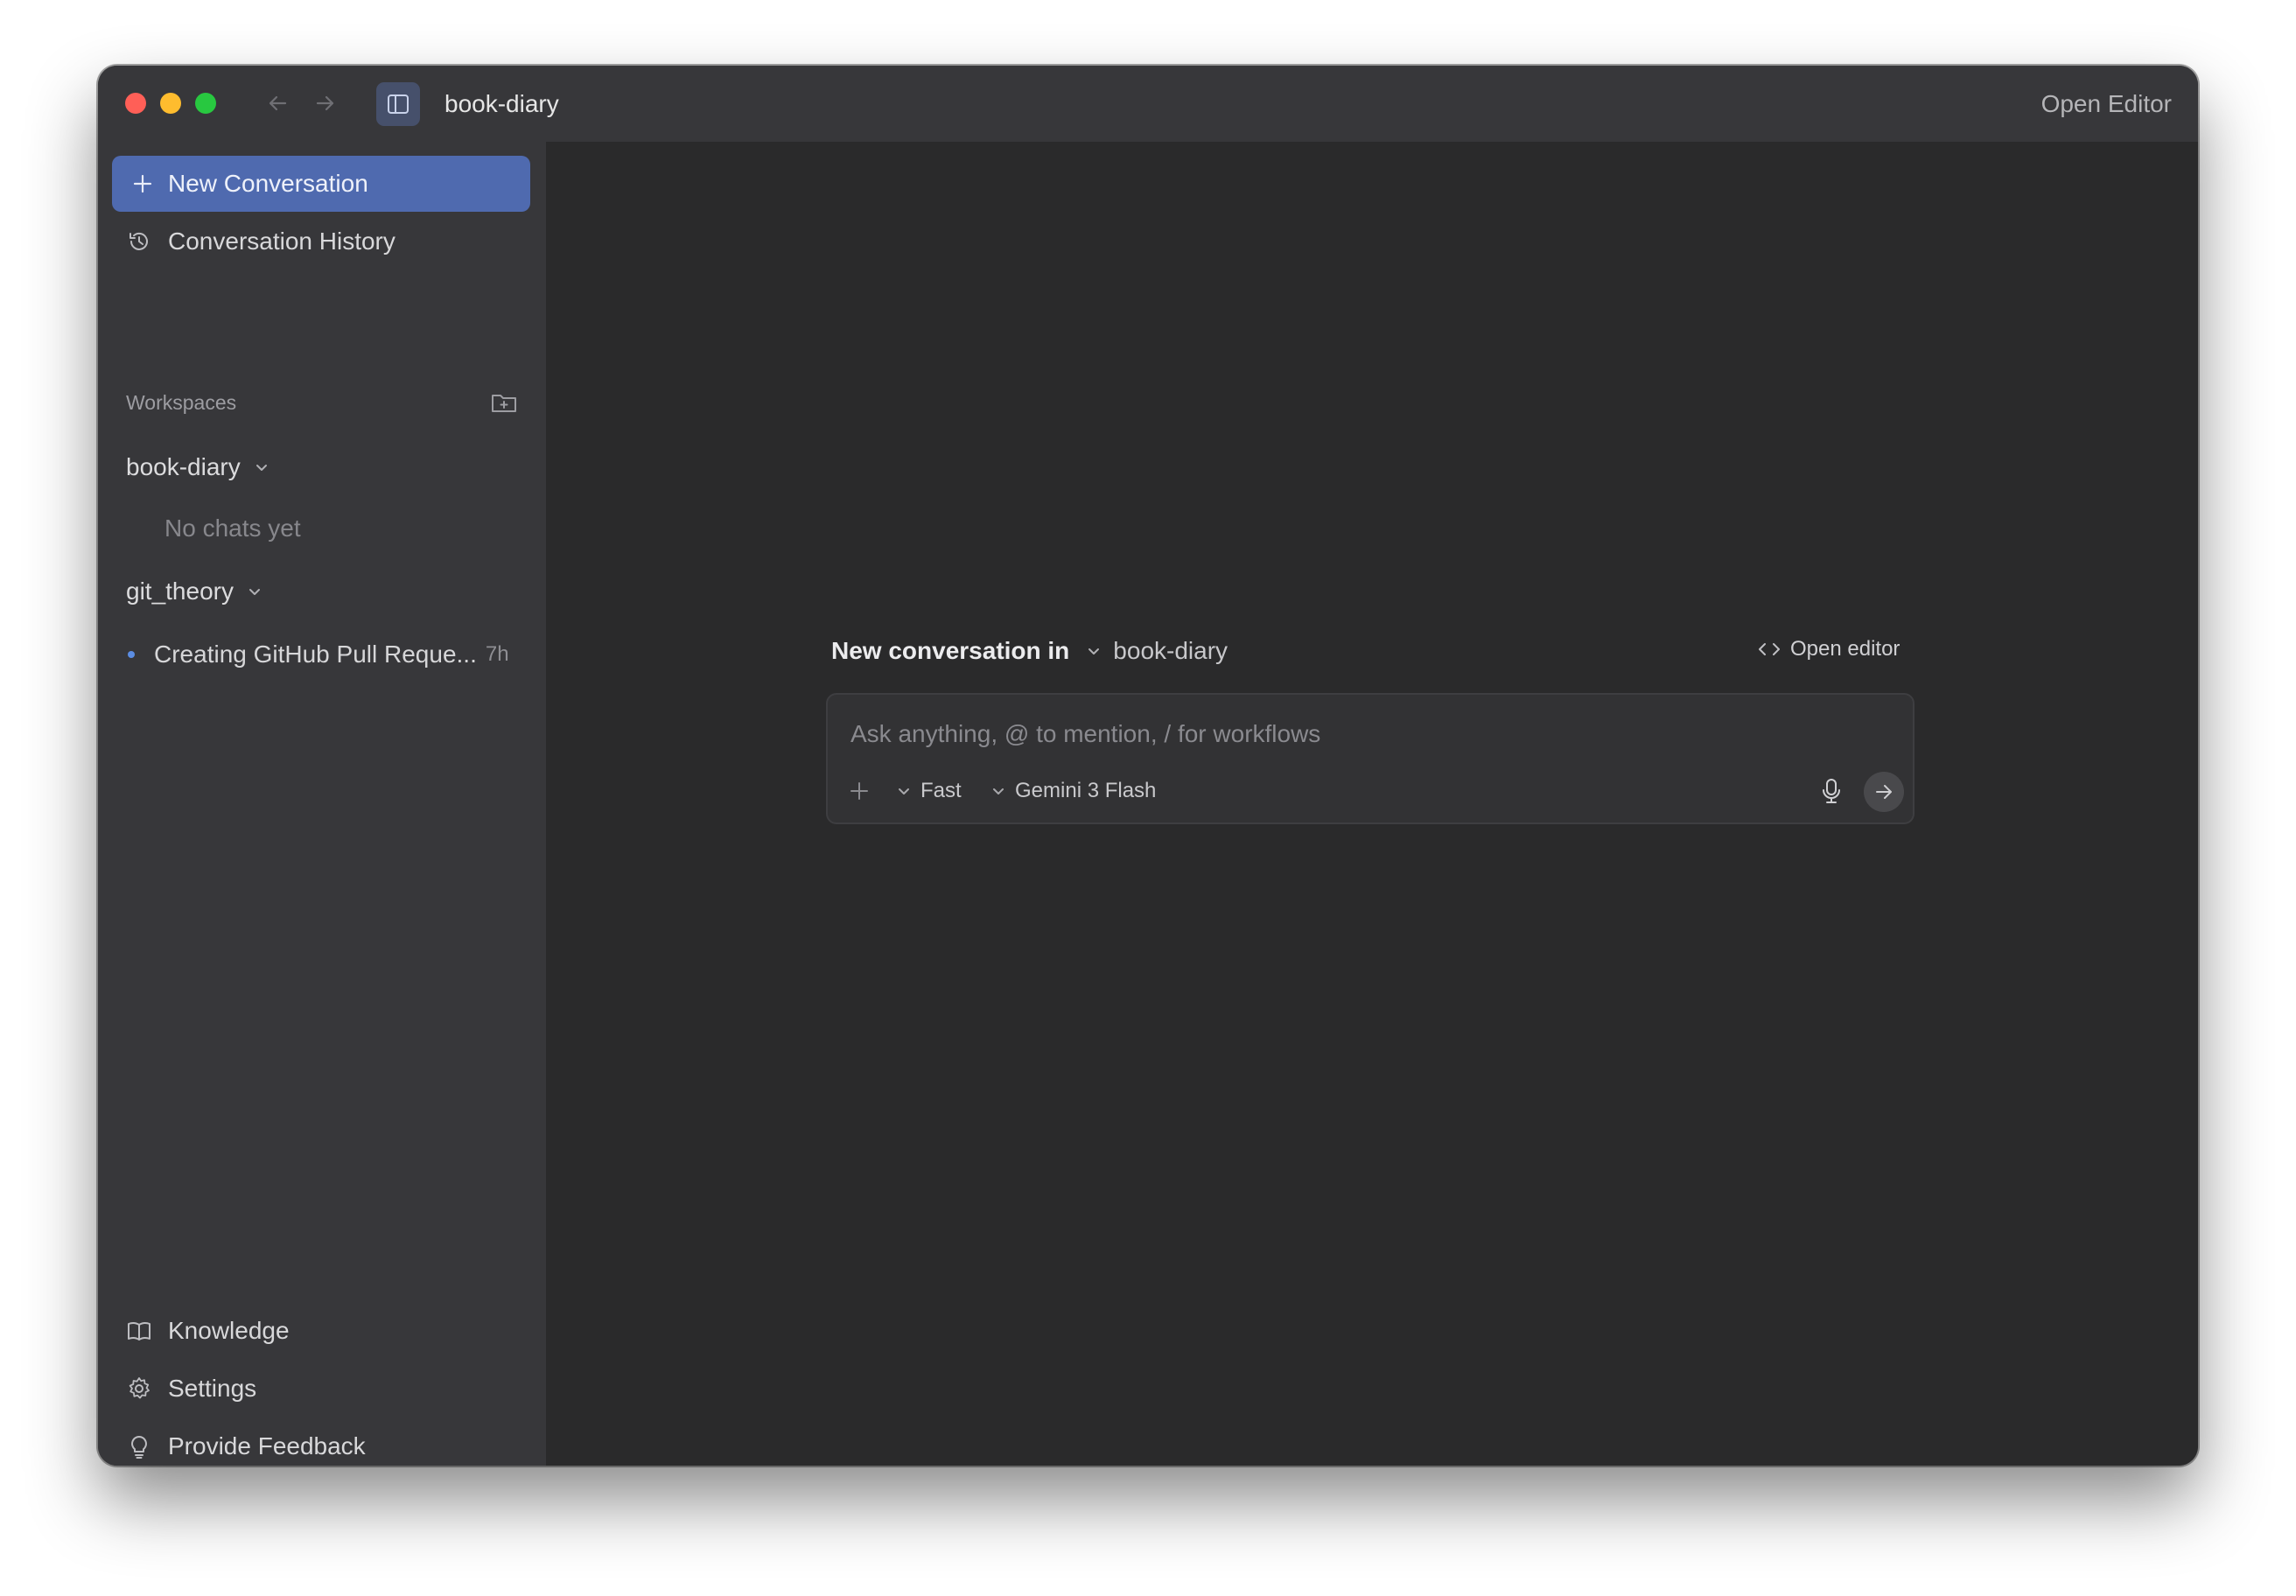  What do you see at coordinates (139, 1330) in the screenshot?
I see `book-icon` at bounding box center [139, 1330].